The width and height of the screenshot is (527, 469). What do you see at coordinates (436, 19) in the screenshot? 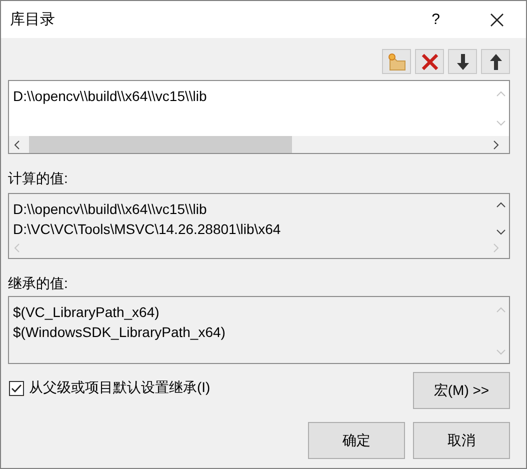
I see `help-button: ?` at bounding box center [436, 19].